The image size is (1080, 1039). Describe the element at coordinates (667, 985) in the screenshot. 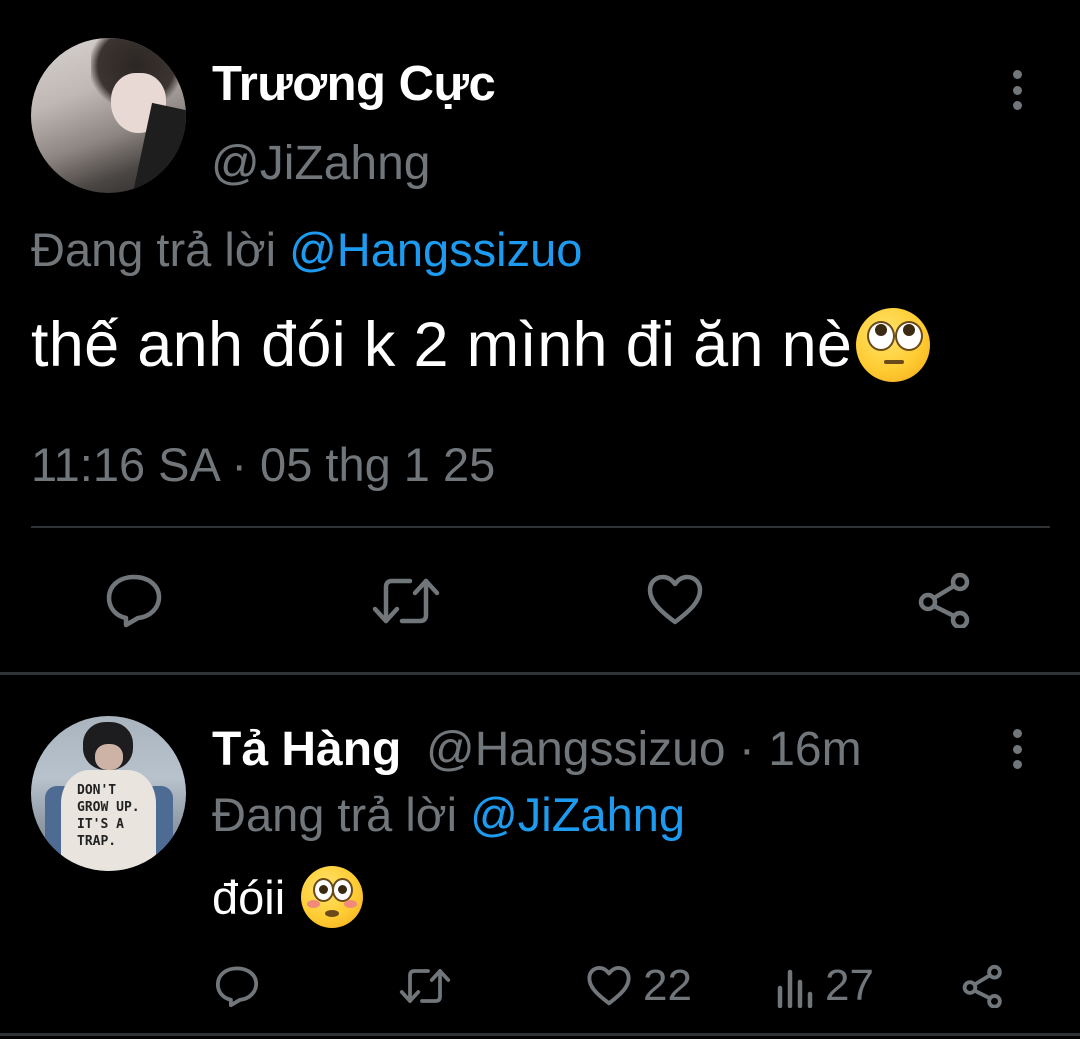

I see `like-count: 22` at that location.